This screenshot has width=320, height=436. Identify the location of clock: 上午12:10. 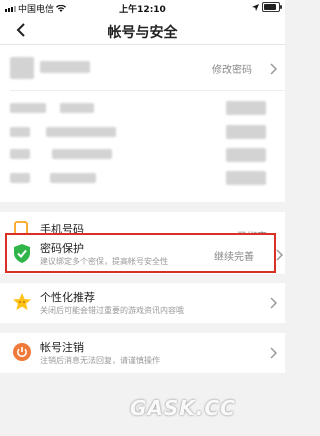
(142, 10).